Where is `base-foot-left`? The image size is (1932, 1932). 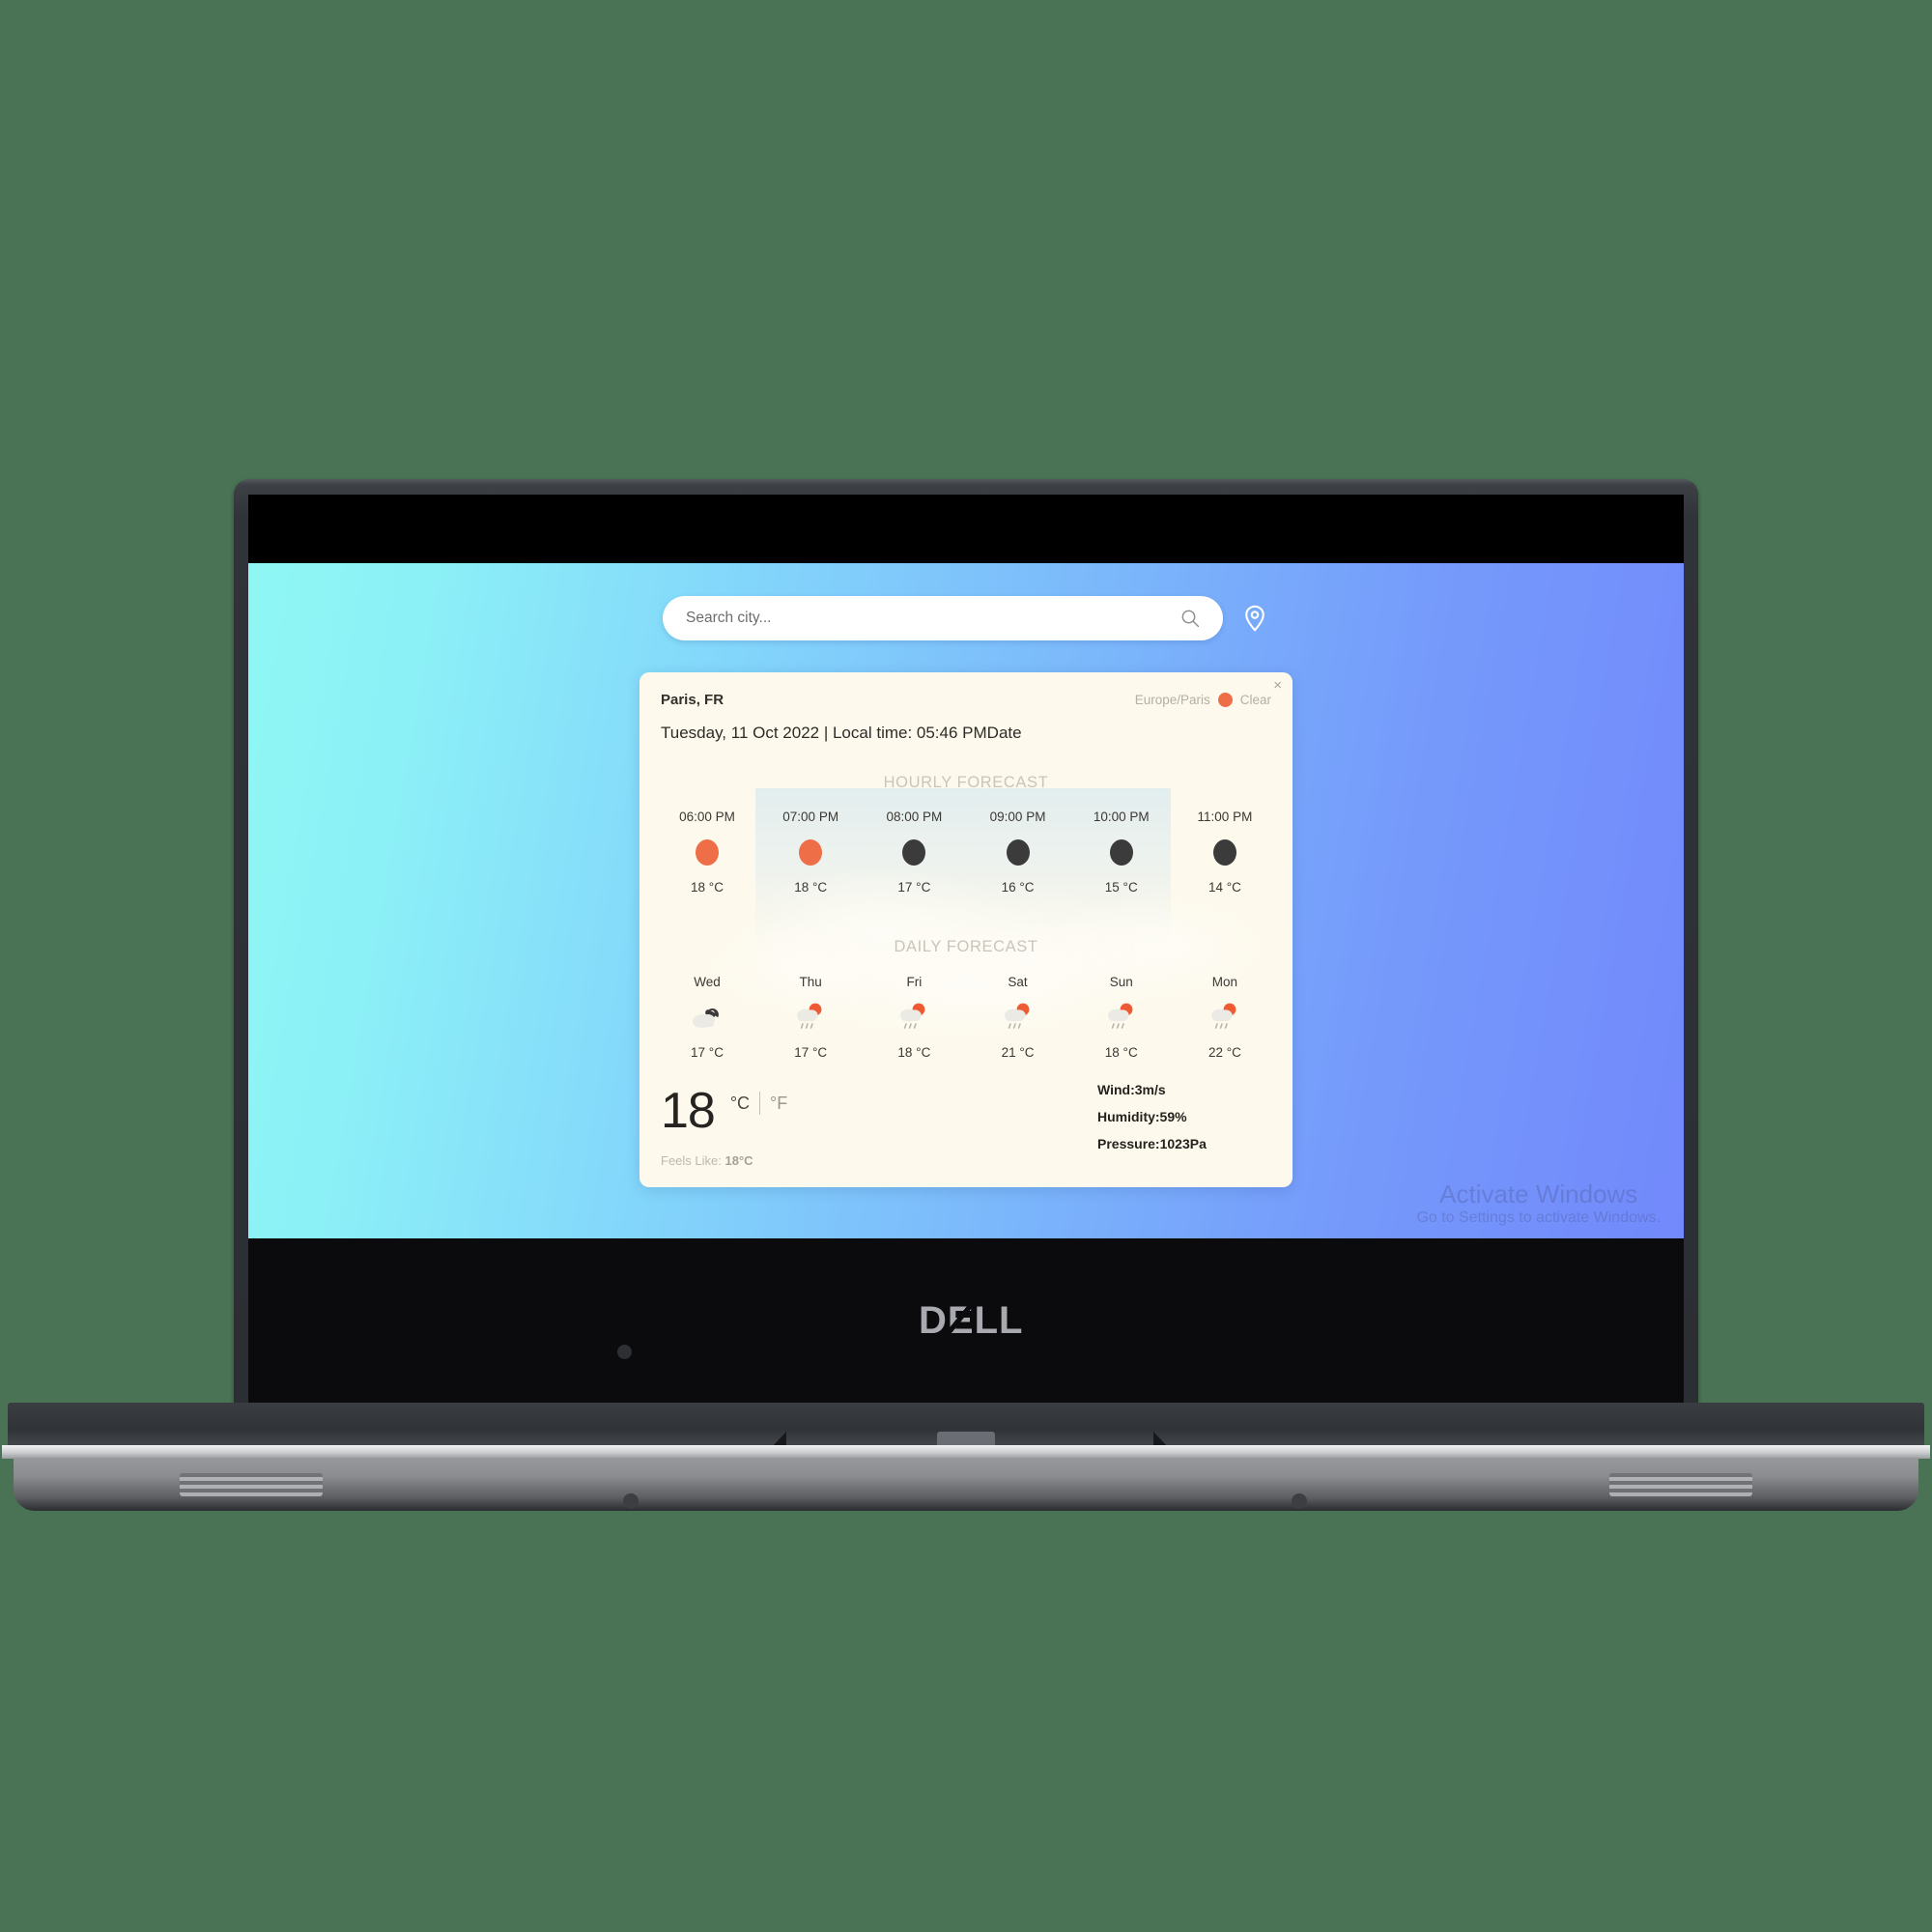
base-foot-left is located at coordinates (631, 1501).